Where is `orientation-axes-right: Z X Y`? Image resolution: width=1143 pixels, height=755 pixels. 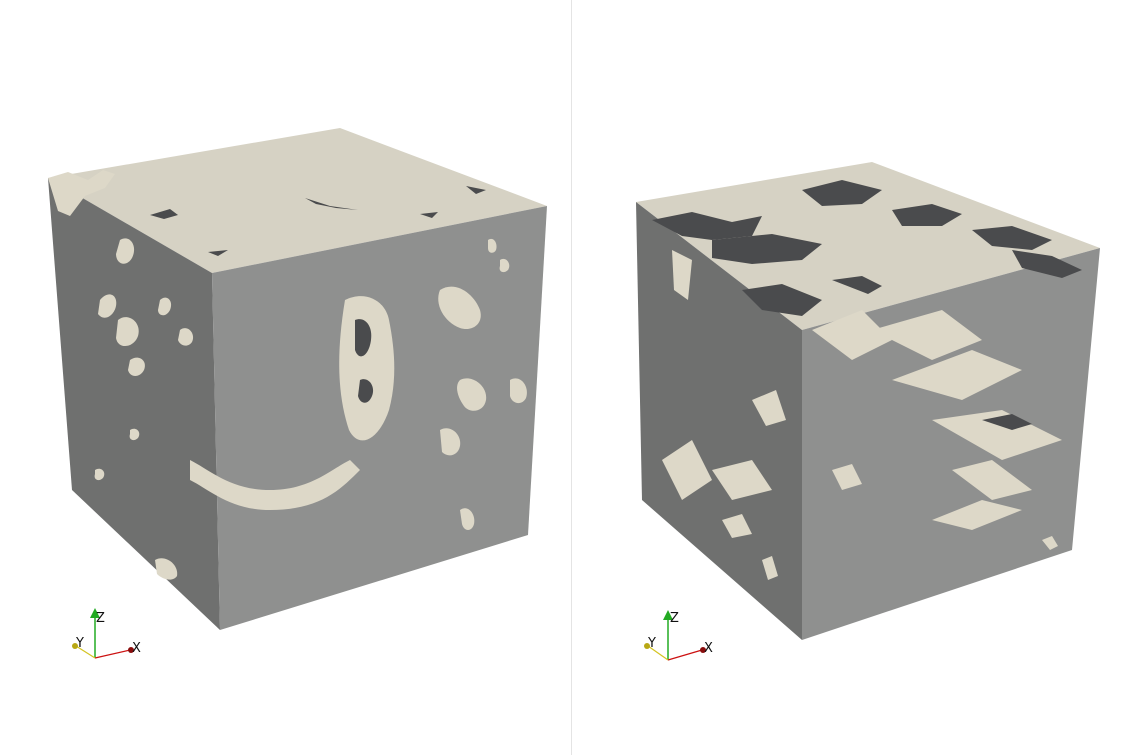 orientation-axes-right: Z X Y is located at coordinates (678, 635).